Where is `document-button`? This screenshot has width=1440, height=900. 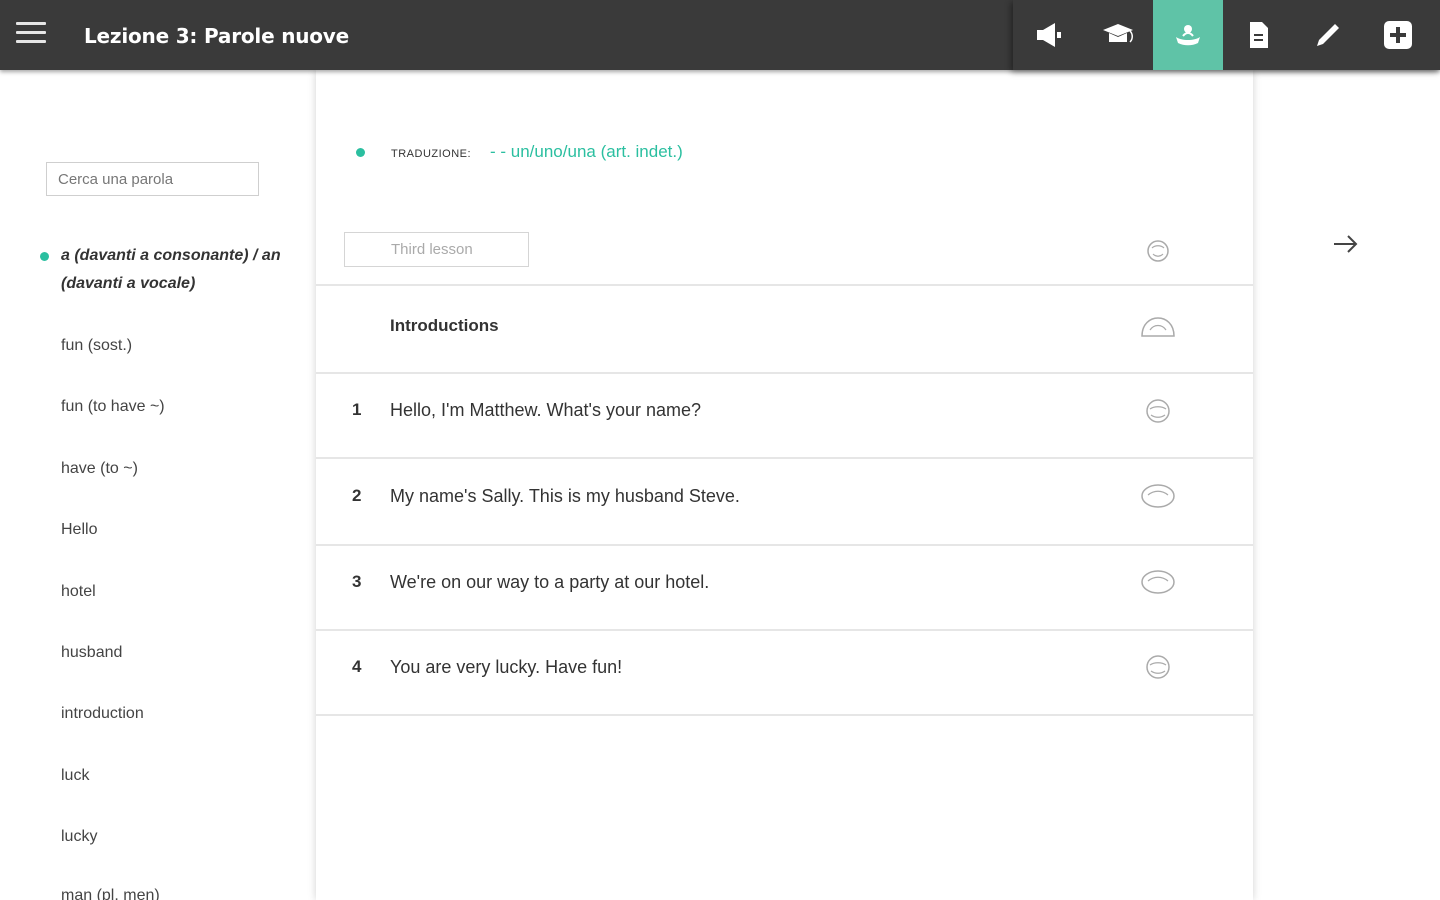
document-button is located at coordinates (1258, 35).